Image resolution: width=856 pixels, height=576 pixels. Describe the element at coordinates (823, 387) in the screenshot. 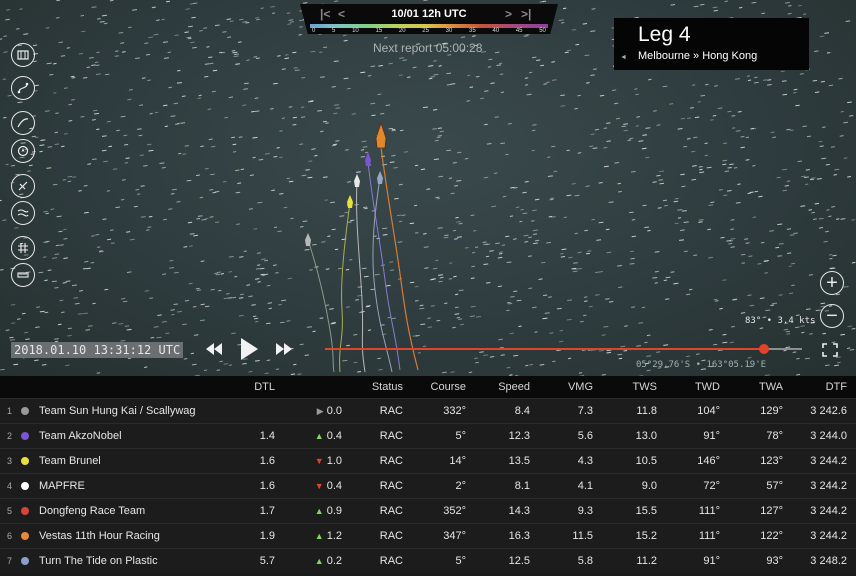

I see `header-dtf: DTF` at that location.